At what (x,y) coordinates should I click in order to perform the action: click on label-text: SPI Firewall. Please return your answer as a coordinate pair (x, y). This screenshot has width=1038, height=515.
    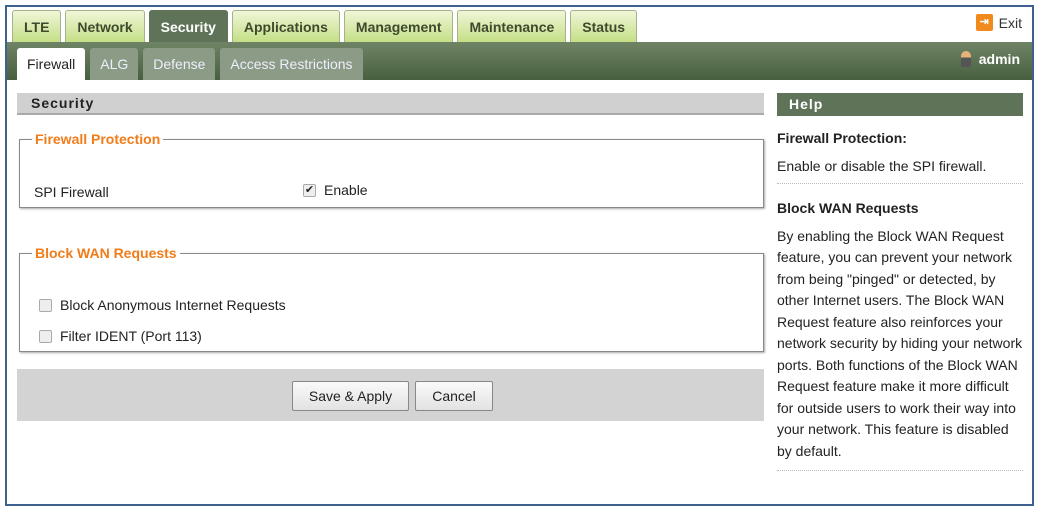
    Looking at the image, I should click on (71, 192).